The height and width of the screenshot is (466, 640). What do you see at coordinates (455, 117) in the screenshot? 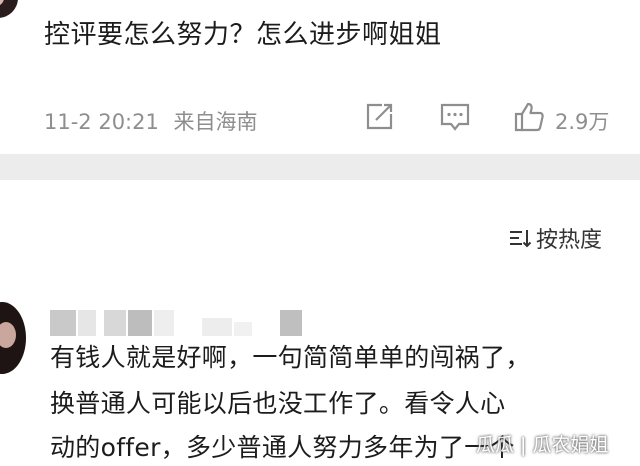
I see `comment-icon` at bounding box center [455, 117].